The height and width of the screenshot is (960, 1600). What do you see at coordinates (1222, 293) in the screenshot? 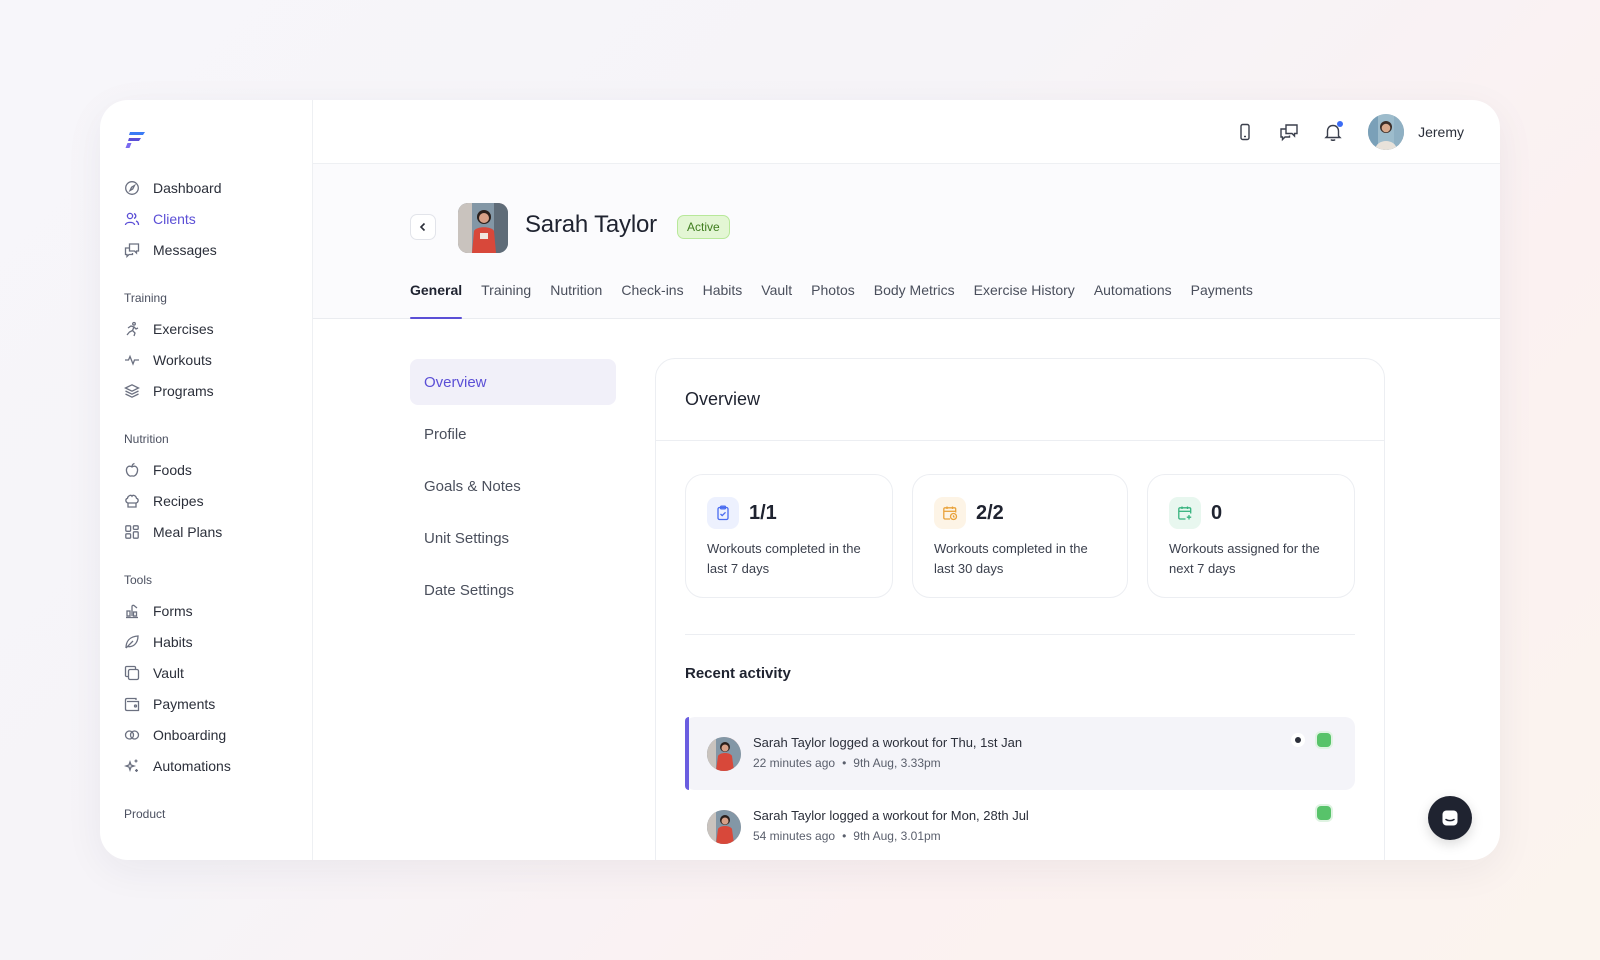
I see `tab-payments: Payments` at bounding box center [1222, 293].